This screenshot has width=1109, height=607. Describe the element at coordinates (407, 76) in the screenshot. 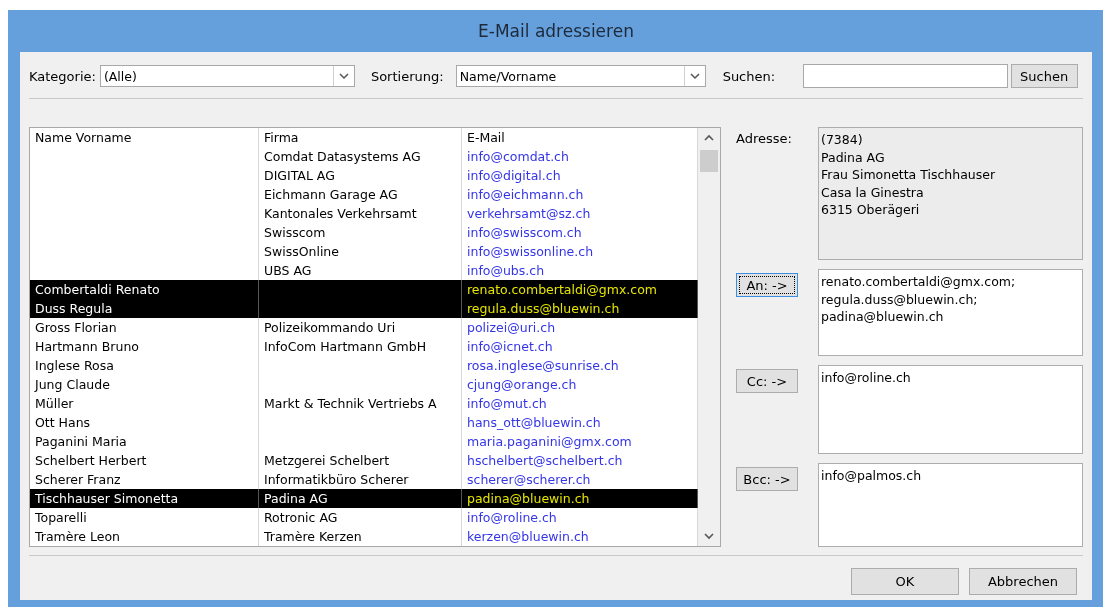

I see `sort-label: Sortierung:` at that location.